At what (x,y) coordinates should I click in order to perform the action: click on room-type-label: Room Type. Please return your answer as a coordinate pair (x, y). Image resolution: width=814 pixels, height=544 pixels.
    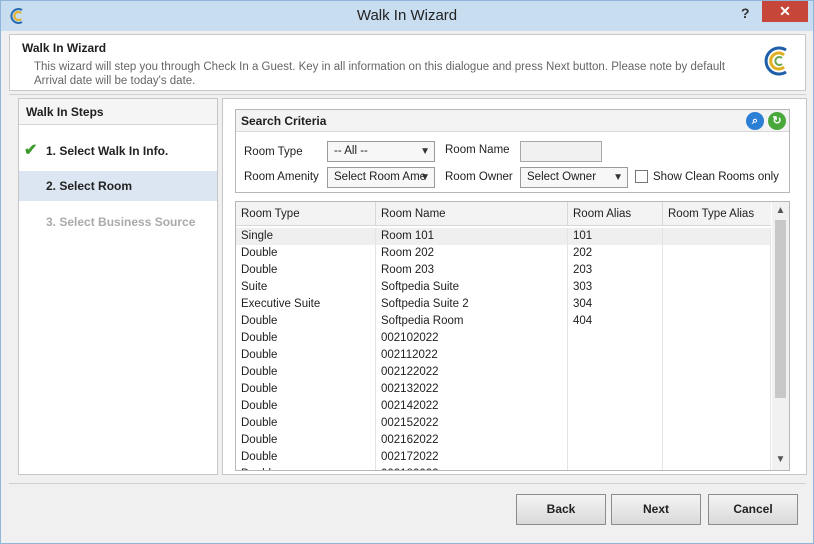
    Looking at the image, I should click on (273, 152).